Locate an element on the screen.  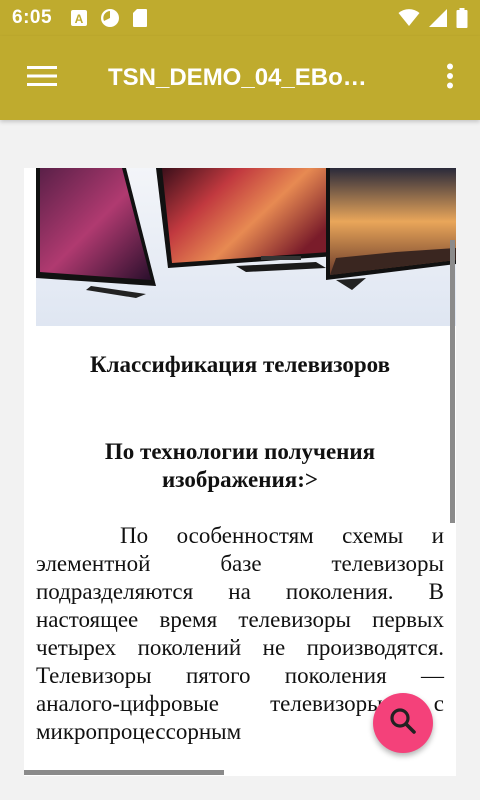
status-bar: 6:05 A is located at coordinates (240, 18).